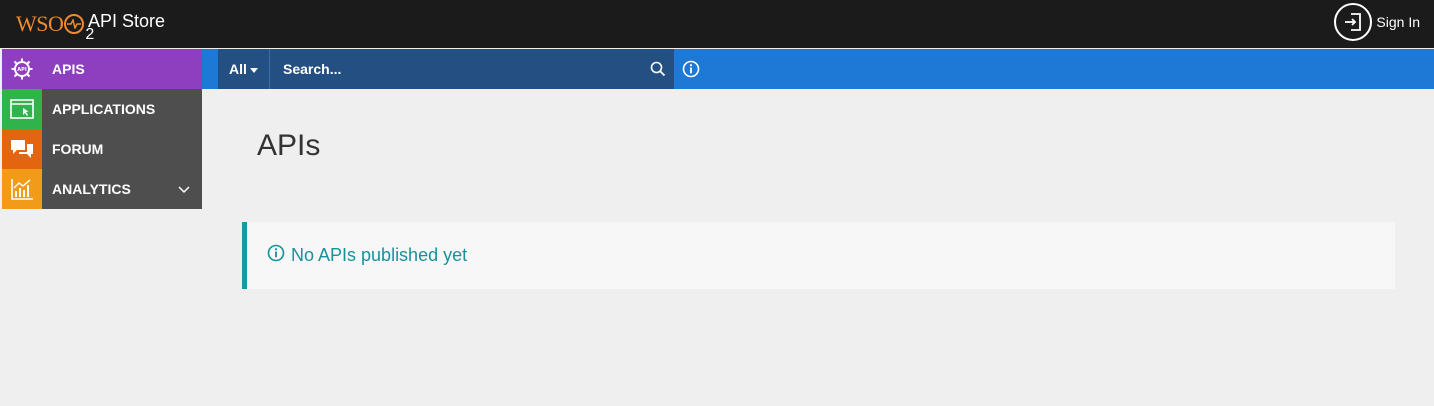 Image resolution: width=1434 pixels, height=406 pixels. Describe the element at coordinates (68, 69) in the screenshot. I see `sidebar-item-label: APIS` at that location.